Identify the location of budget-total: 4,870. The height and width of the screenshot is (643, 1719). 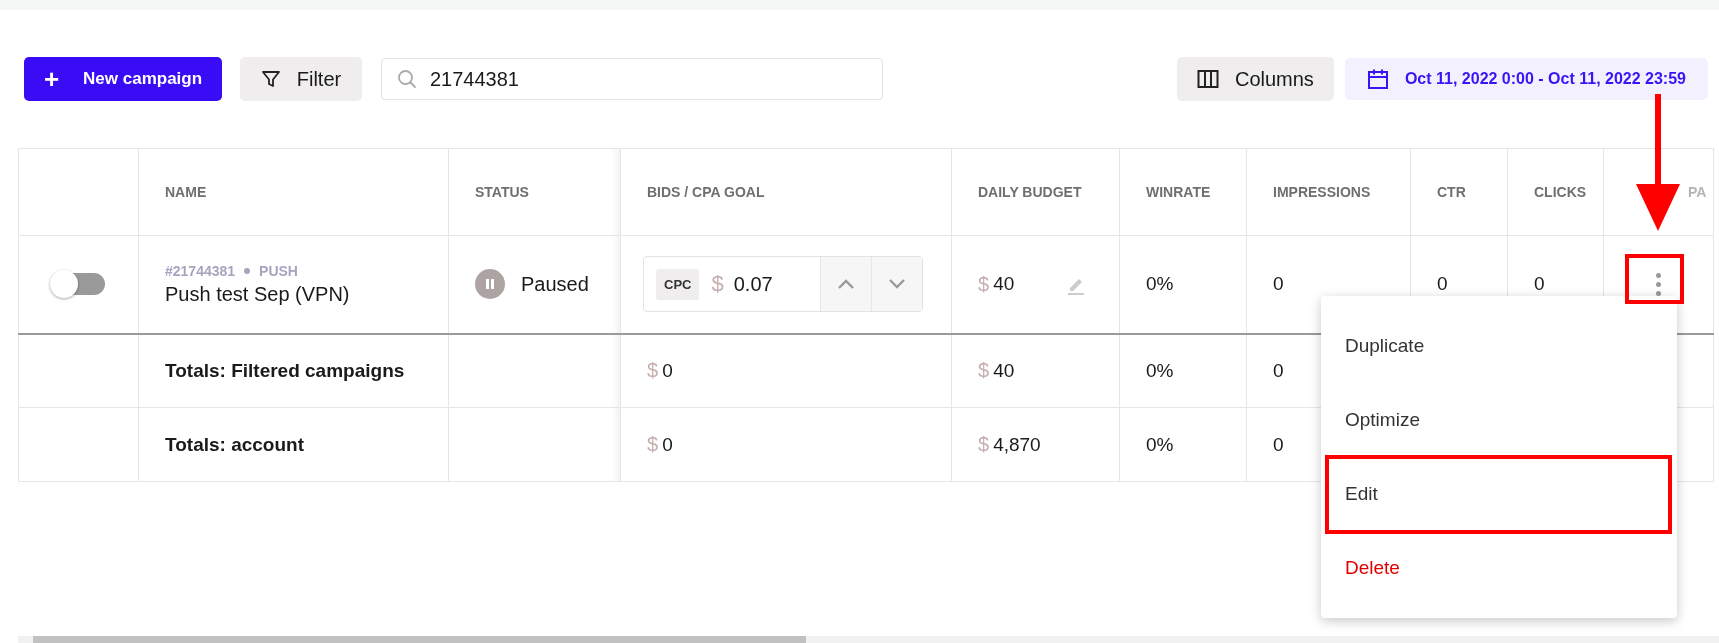
(1017, 444).